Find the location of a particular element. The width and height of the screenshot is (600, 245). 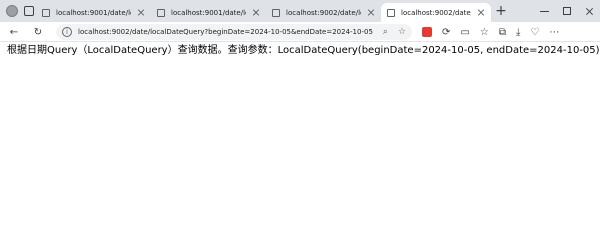

site-info-icon: i is located at coordinates (67, 32).